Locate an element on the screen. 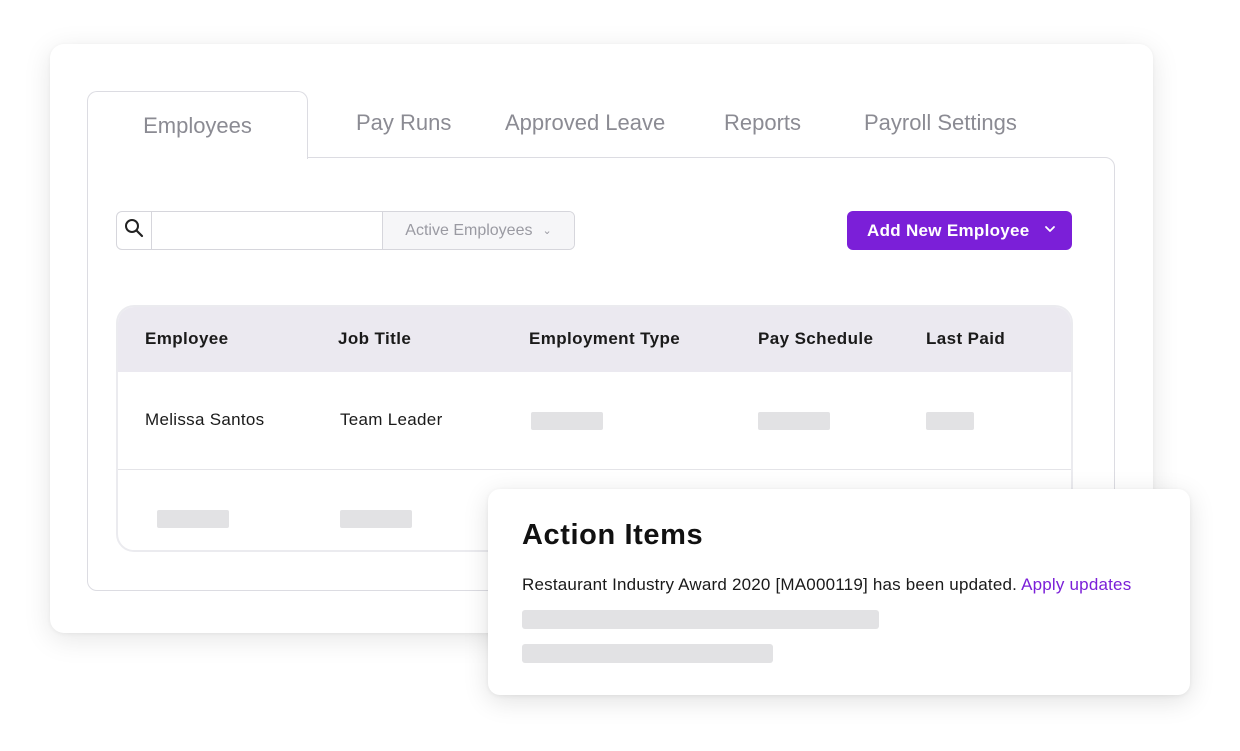 The width and height of the screenshot is (1240, 751). tab-payroll-settings: Payroll Settings is located at coordinates (940, 123).